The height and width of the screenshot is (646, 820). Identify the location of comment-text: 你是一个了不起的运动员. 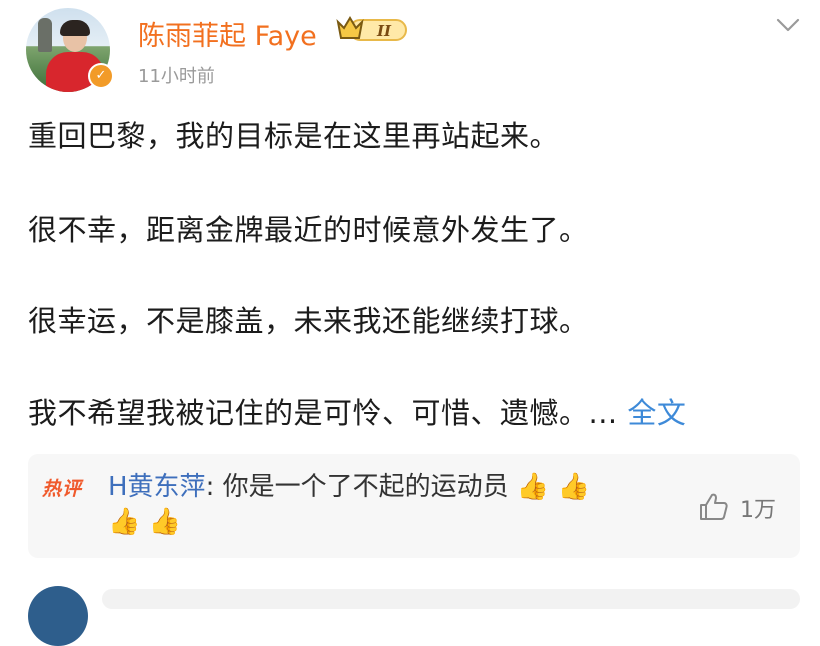
(365, 487).